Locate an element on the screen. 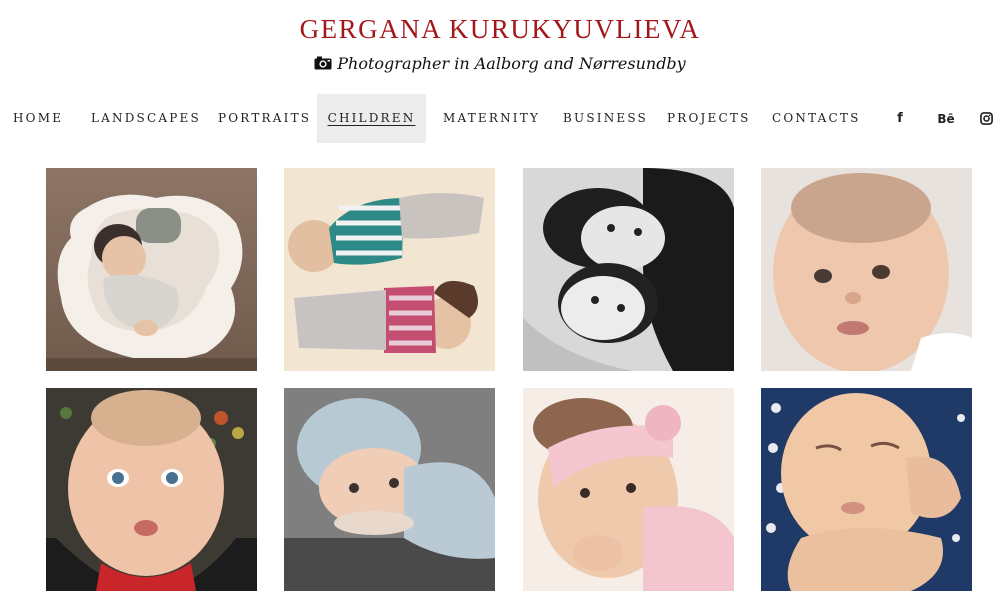 The width and height of the screenshot is (1000, 600). photo-baby-on-sheepskin is located at coordinates (151, 269).